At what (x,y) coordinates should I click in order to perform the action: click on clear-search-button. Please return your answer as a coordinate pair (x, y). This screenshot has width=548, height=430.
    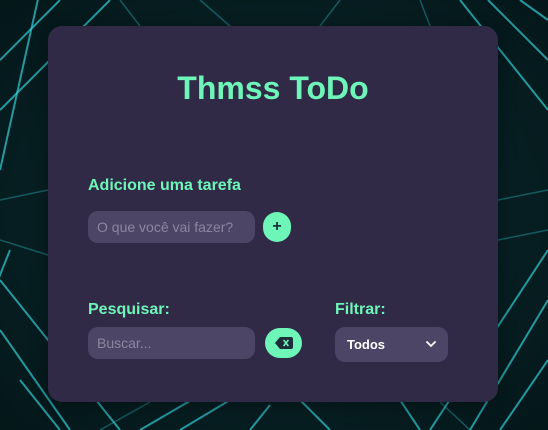
    Looking at the image, I should click on (283, 343).